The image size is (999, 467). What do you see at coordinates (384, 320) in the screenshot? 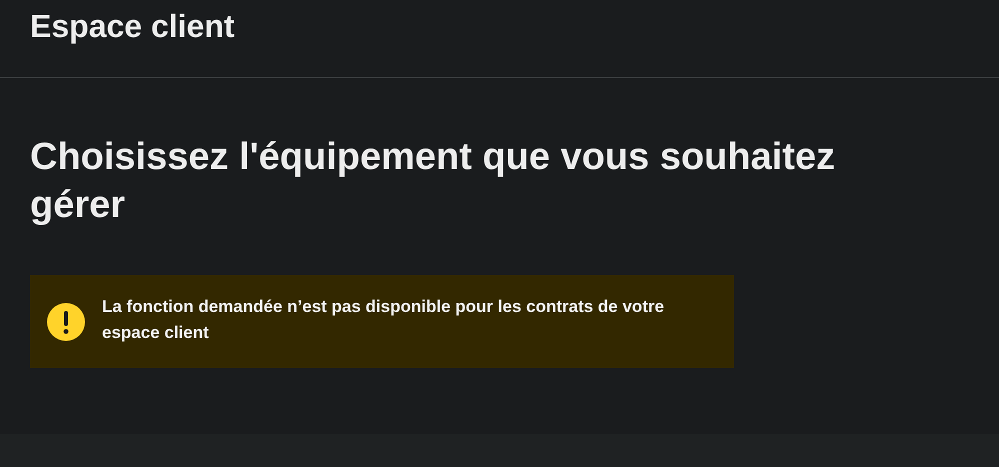
I see `warning-message: La fonction demandée n’est pas disponible pour les contrats de votre espace client` at bounding box center [384, 320].